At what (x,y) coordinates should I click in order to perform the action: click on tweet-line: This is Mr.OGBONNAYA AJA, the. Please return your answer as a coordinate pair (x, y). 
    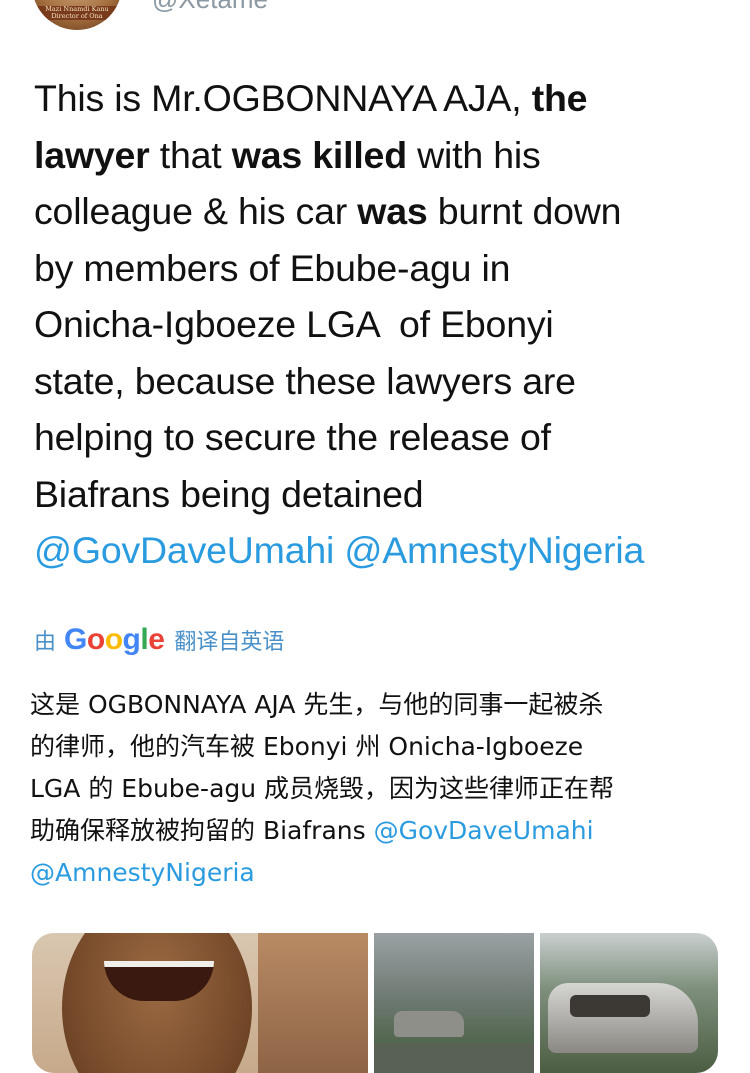
    Looking at the image, I should click on (379, 98).